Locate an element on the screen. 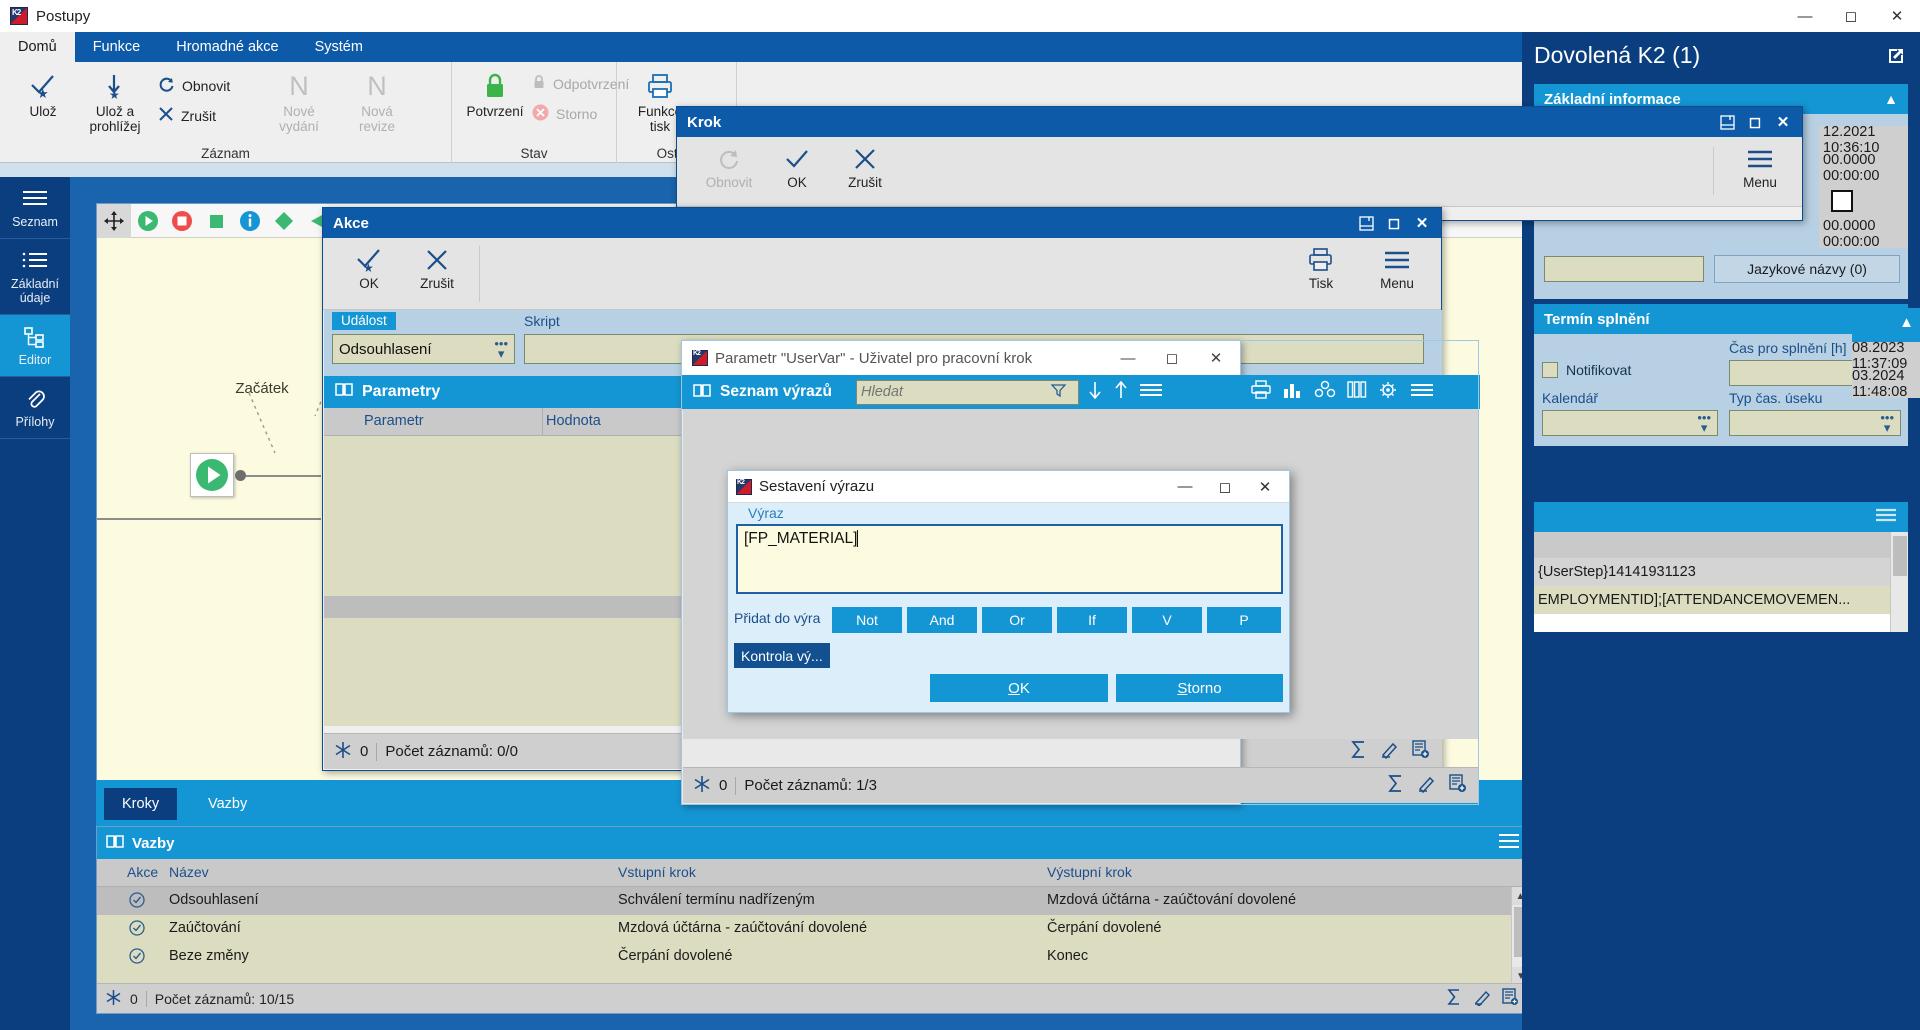  potvrzeni-button: Potvrzení is located at coordinates (495, 93).